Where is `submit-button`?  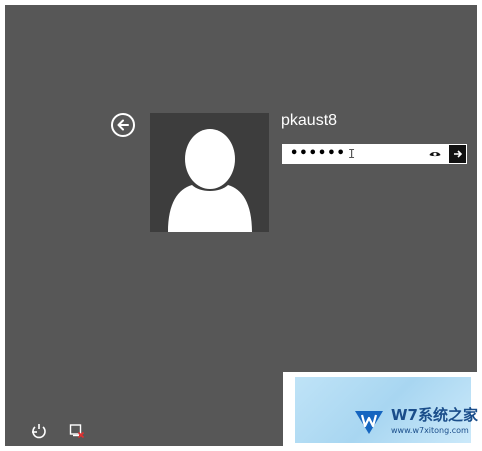
submit-button is located at coordinates (457, 154).